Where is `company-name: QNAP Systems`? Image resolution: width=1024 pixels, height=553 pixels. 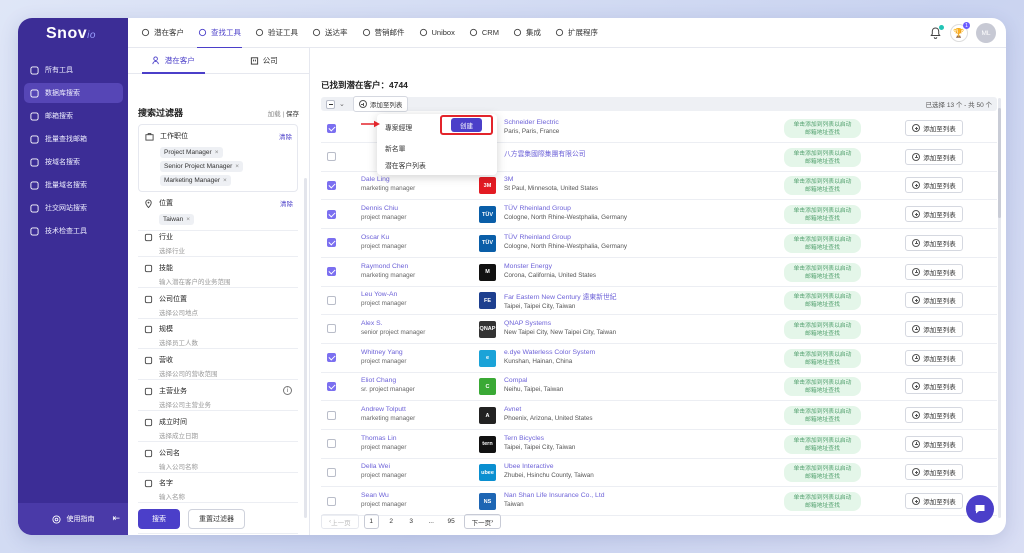 company-name: QNAP Systems is located at coordinates (560, 323).